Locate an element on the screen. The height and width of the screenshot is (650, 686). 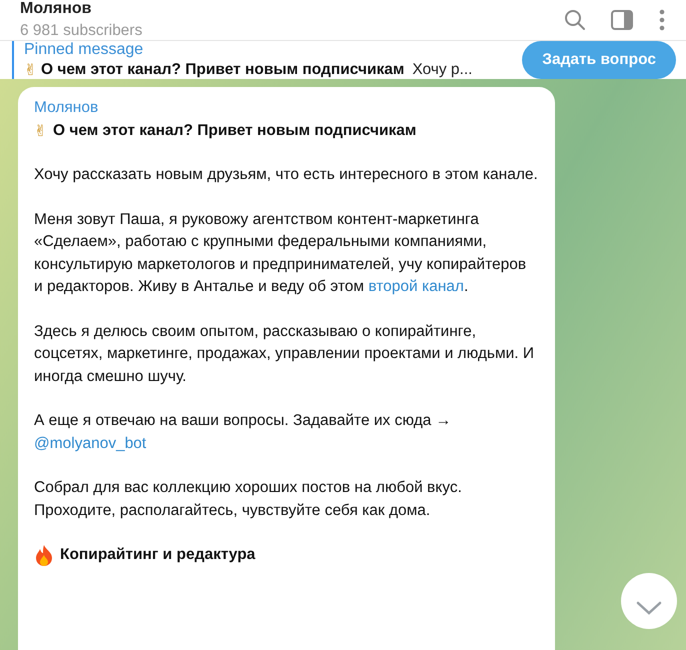
text-link: второй канал is located at coordinates (416, 286).